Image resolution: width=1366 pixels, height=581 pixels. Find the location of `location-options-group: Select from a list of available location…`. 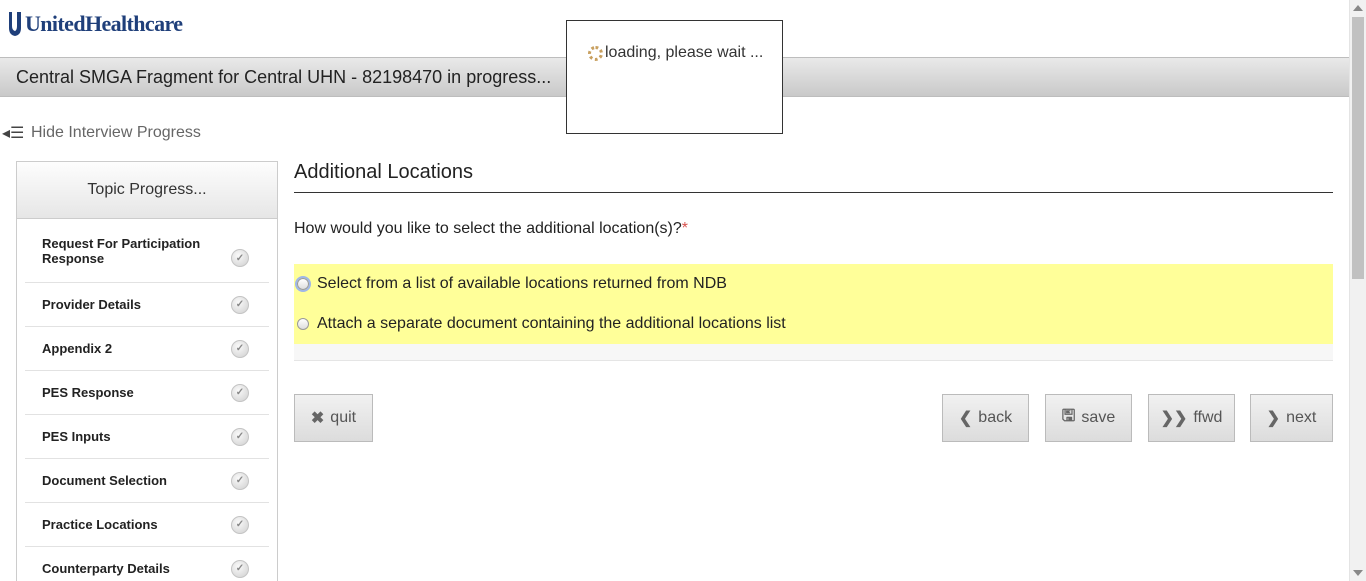

location-options-group: Select from a list of available location… is located at coordinates (813, 304).